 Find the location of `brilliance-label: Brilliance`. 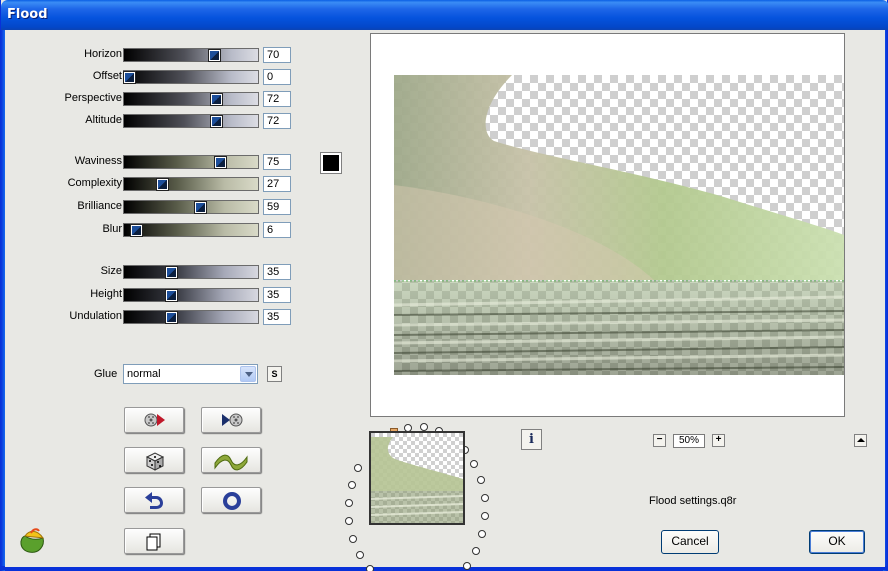

brilliance-label: Brilliance is located at coordinates (99, 206).